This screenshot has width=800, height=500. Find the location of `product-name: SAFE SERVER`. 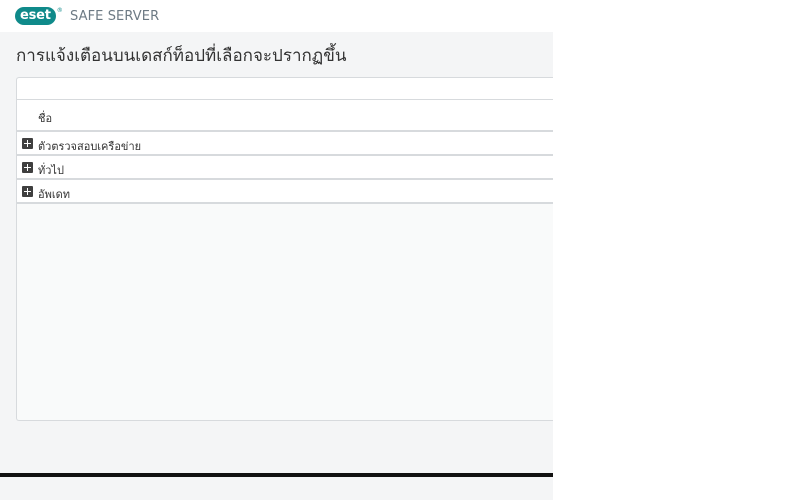

product-name: SAFE SERVER is located at coordinates (115, 16).